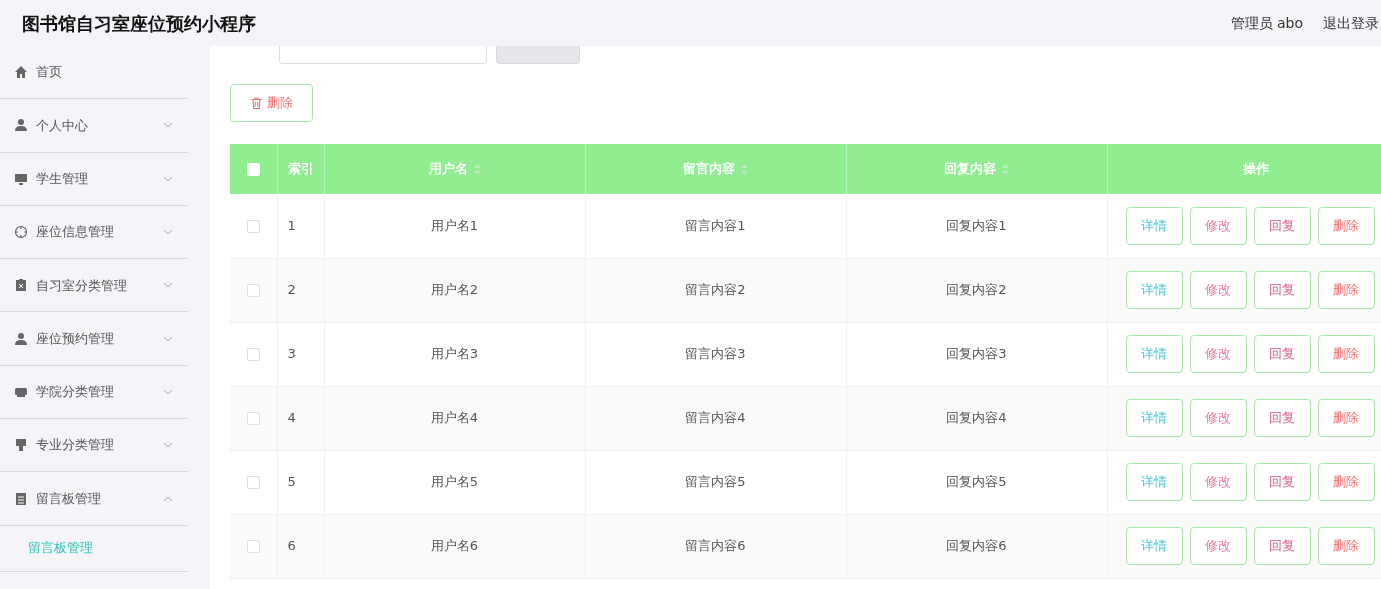 The width and height of the screenshot is (1381, 589). Describe the element at coordinates (1351, 23) in the screenshot. I see `logout-link: 退出登录` at that location.